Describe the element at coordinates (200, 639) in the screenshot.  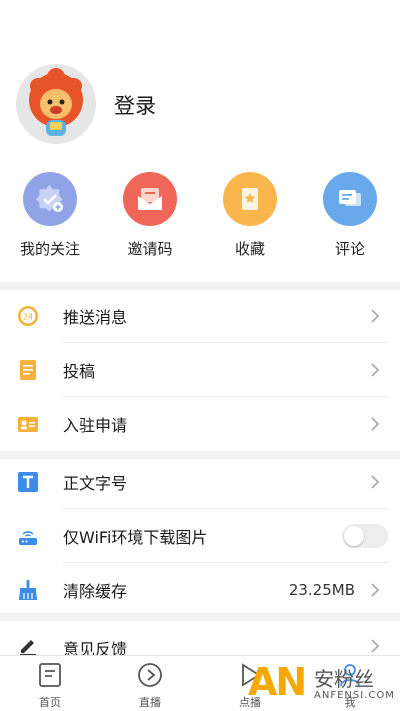
I see `menu-item-feedback: 意见反馈` at that location.